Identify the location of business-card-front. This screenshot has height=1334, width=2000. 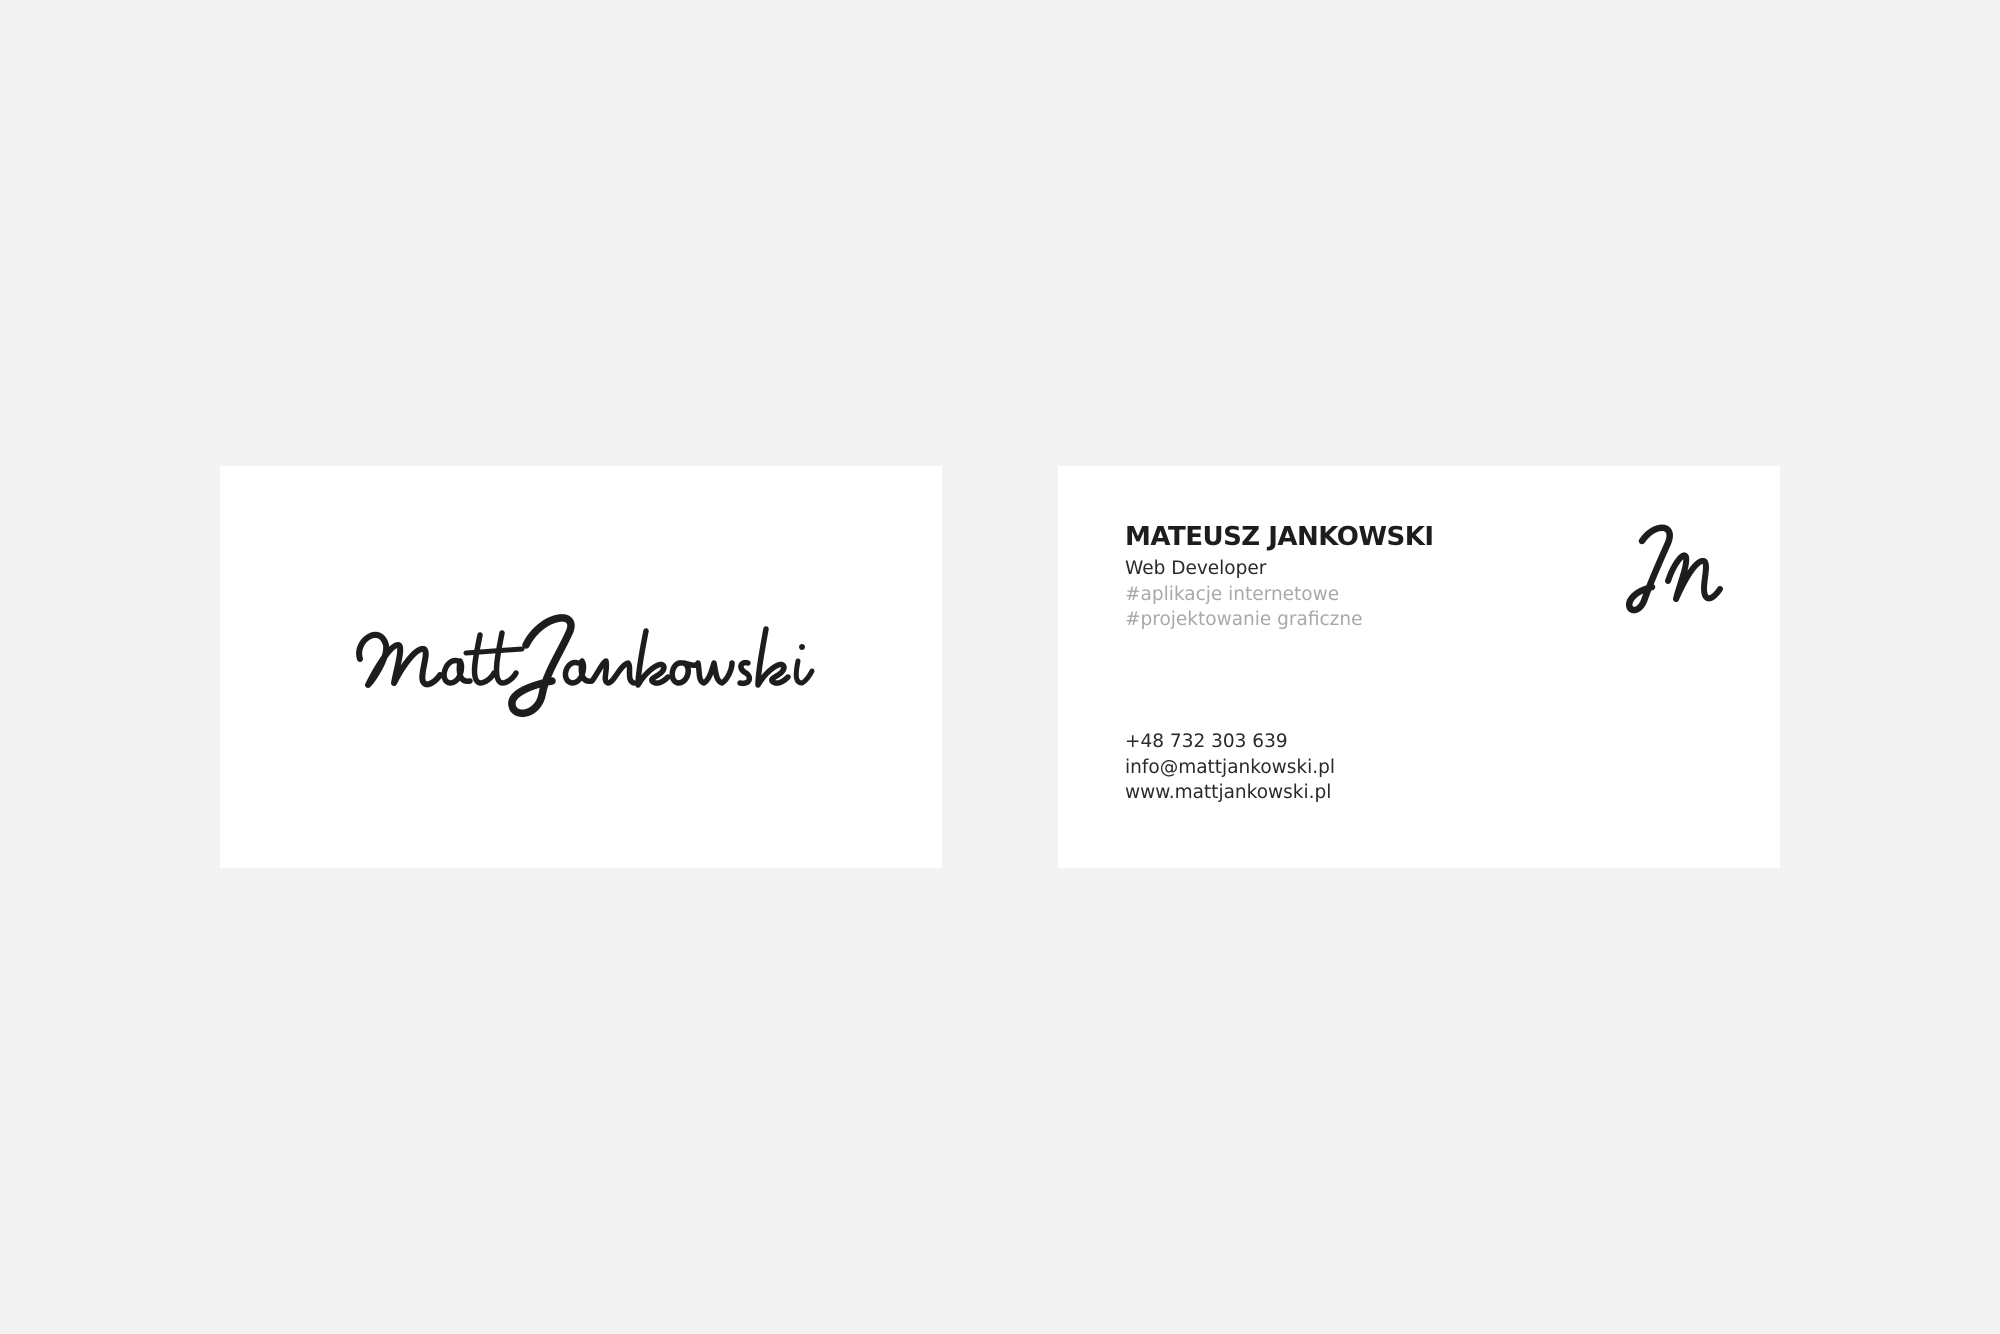
(581, 667).